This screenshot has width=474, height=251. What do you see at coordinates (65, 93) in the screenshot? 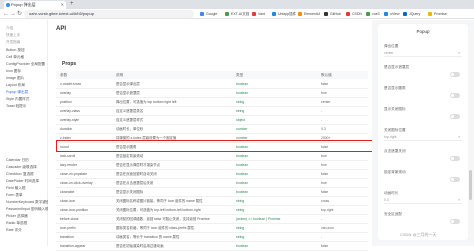
I see `table-cell-param: overlay` at bounding box center [65, 93].